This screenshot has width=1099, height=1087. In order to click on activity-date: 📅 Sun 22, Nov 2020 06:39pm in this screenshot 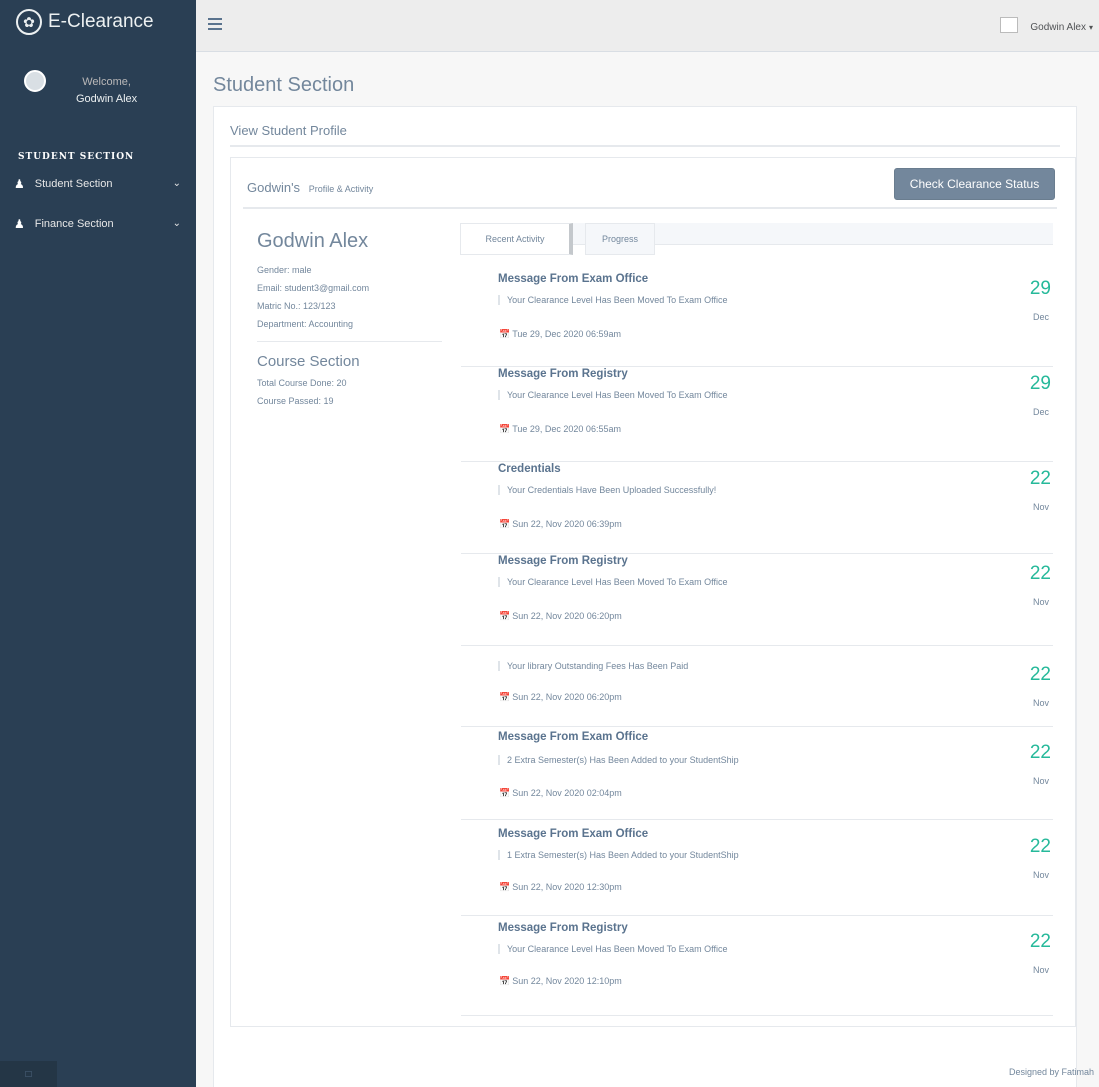, I will do `click(560, 524)`.